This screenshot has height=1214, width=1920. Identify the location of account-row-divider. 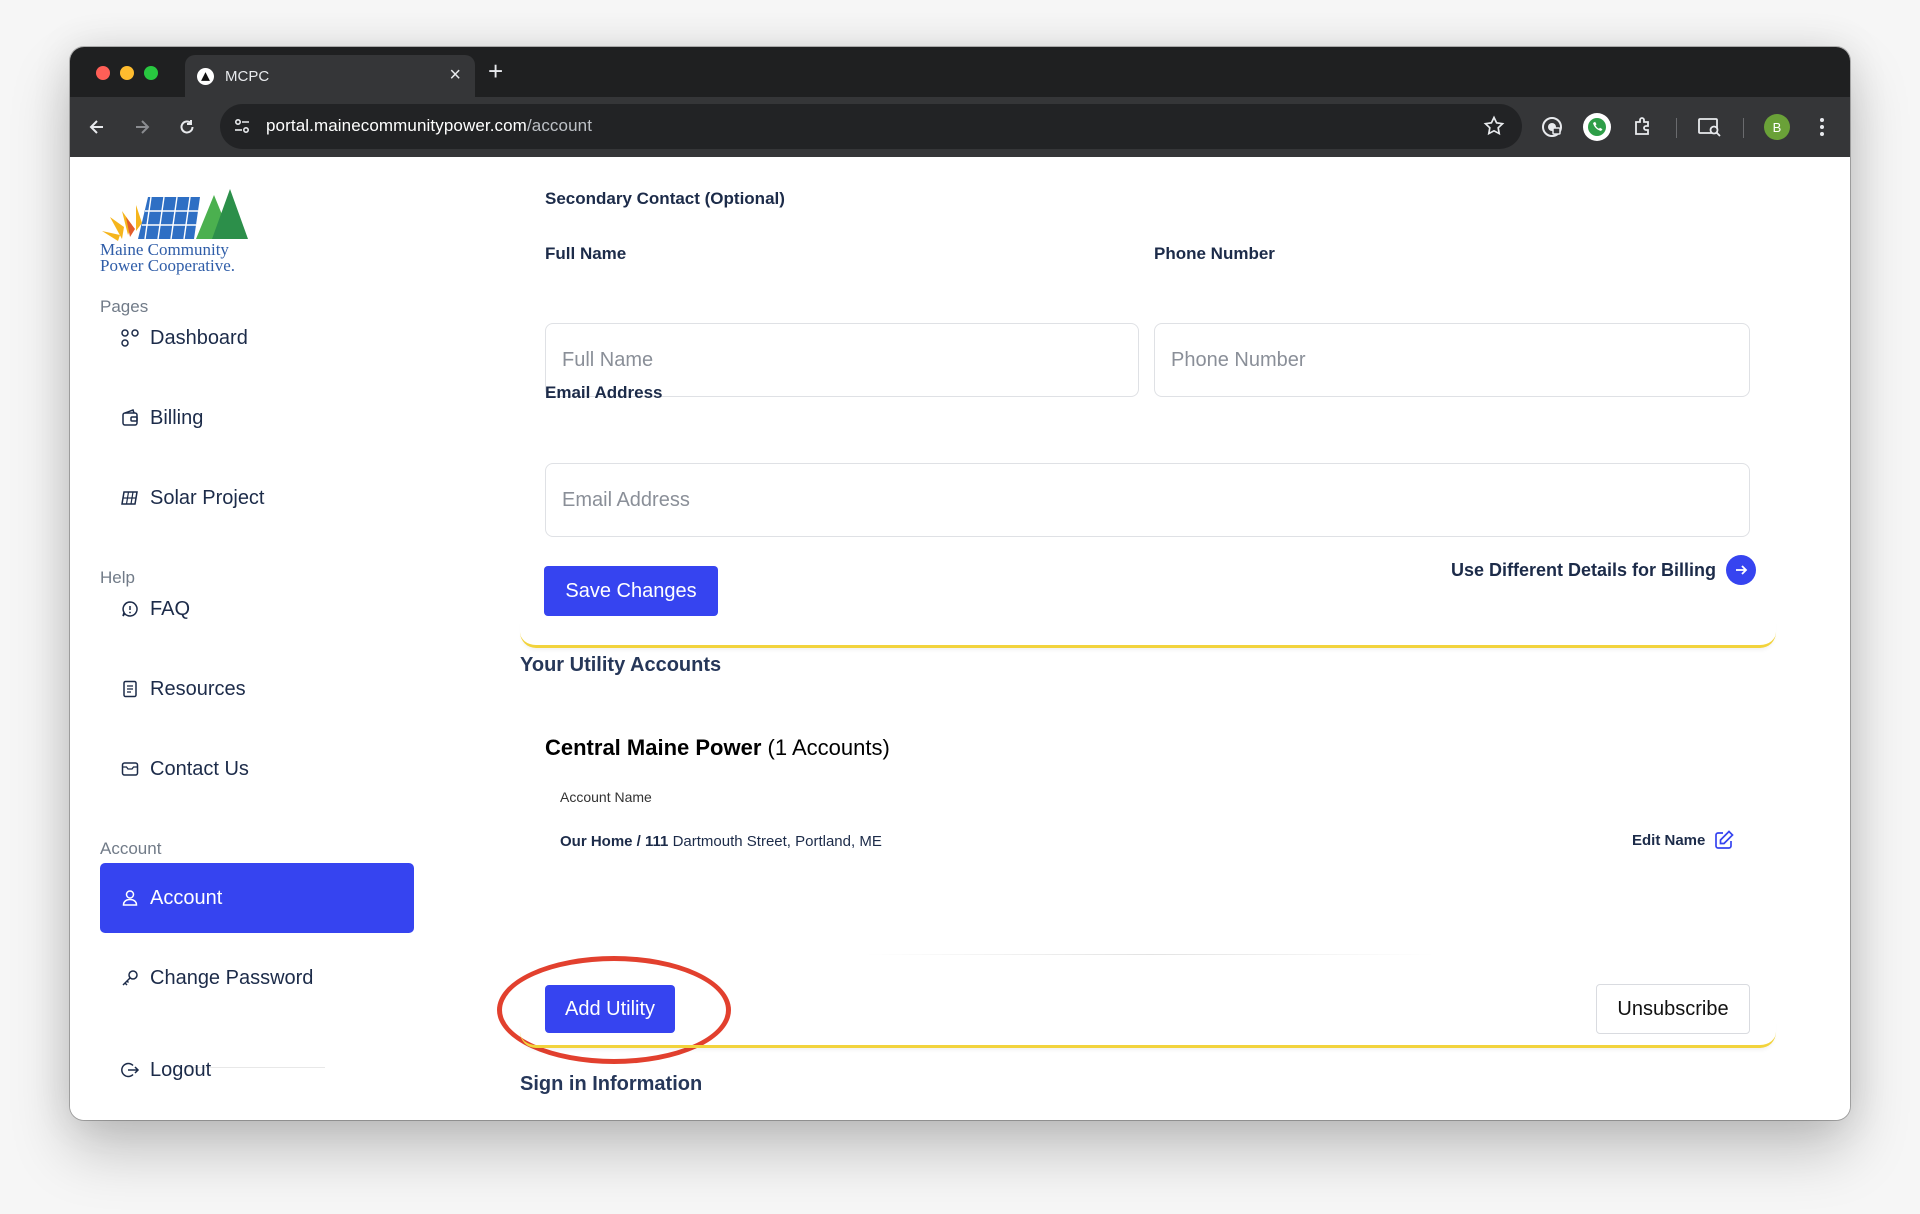
(1150, 954).